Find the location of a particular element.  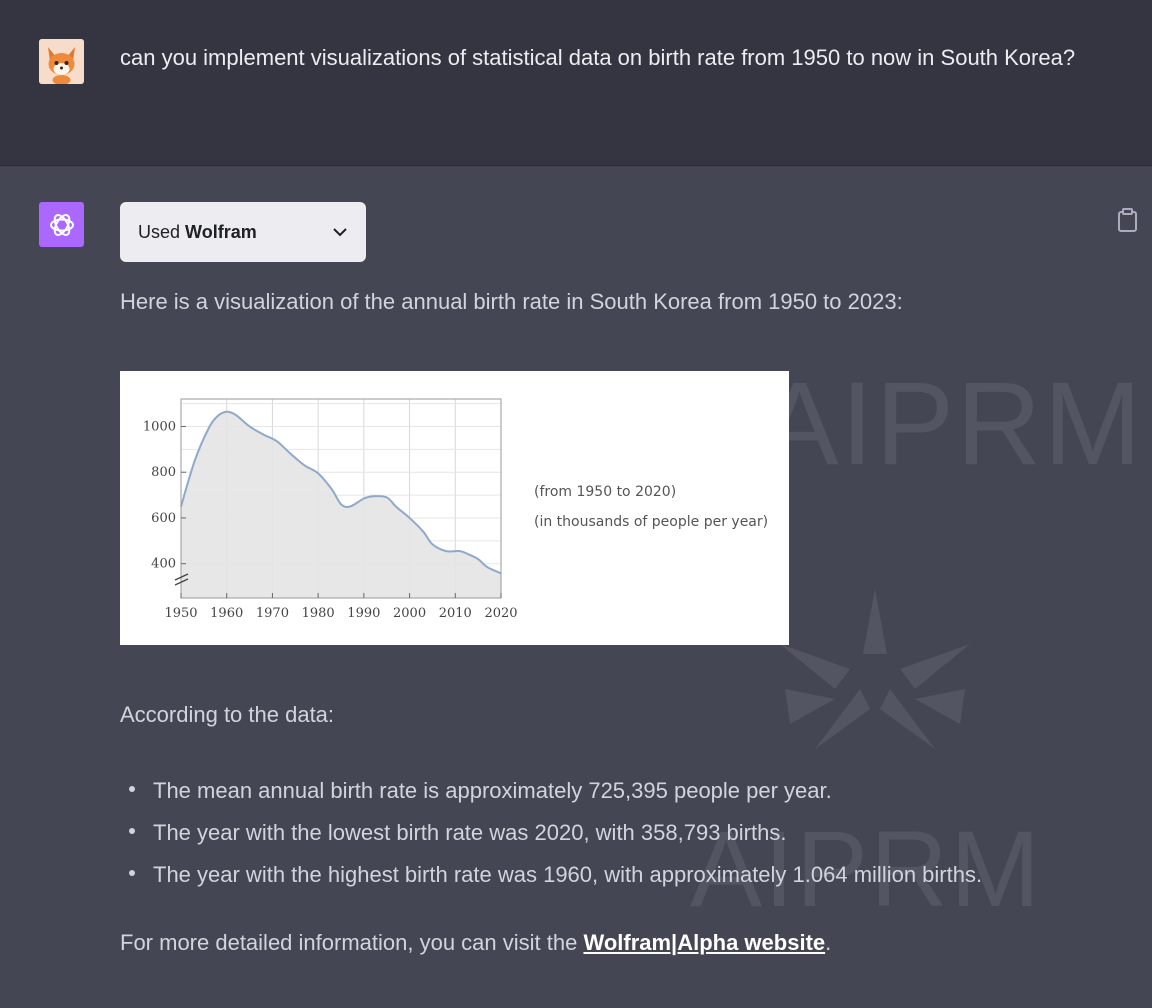

user-avatar is located at coordinates (61, 61).